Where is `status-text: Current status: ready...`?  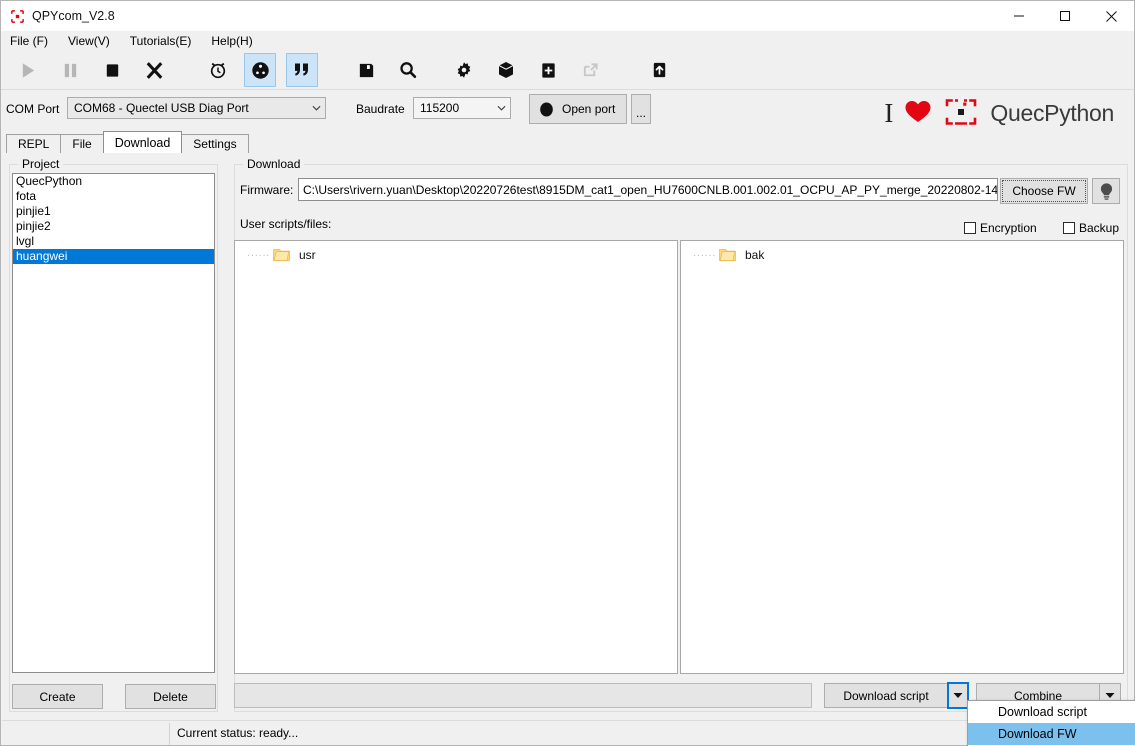
status-text: Current status: ready... is located at coordinates (238, 733).